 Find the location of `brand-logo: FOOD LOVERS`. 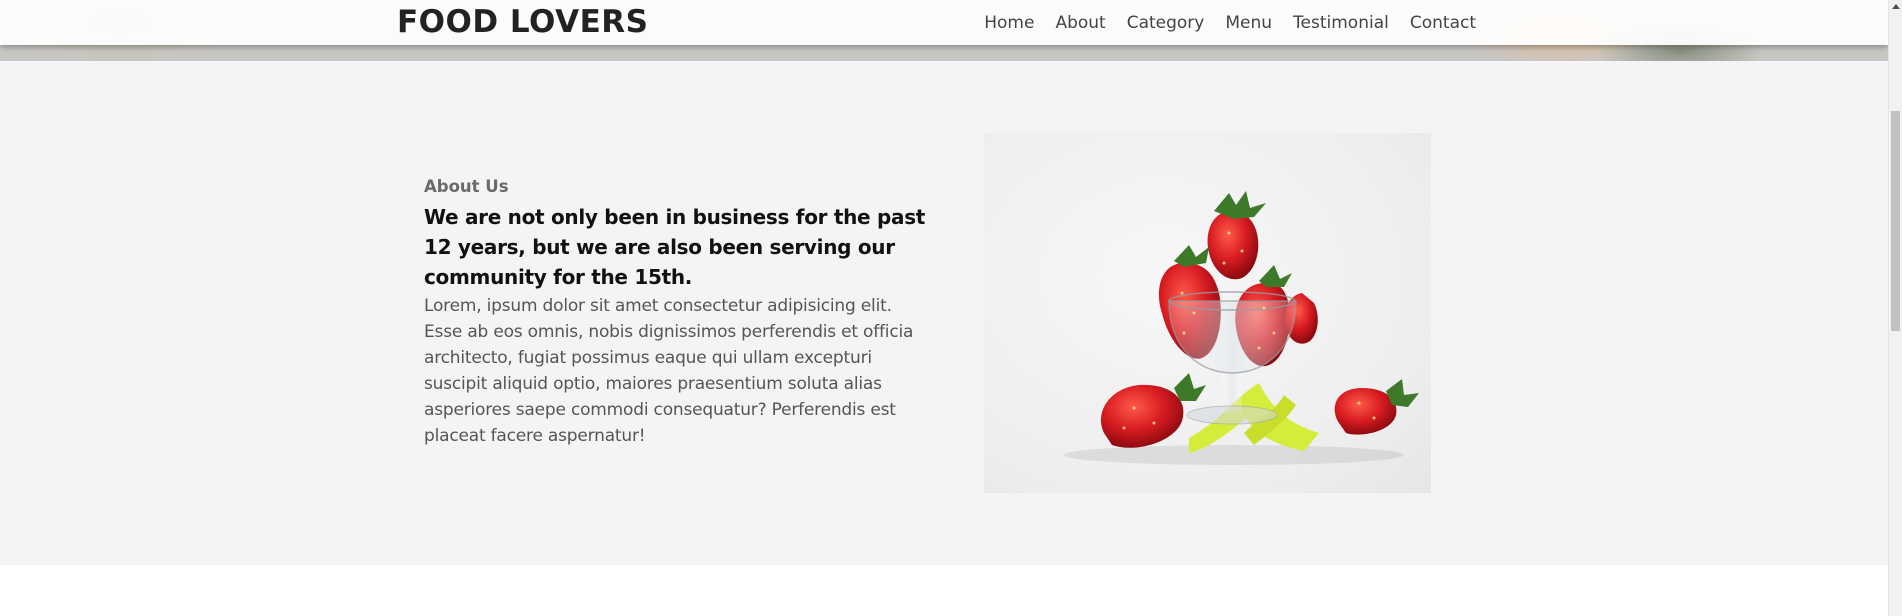

brand-logo: FOOD LOVERS is located at coordinates (522, 22).